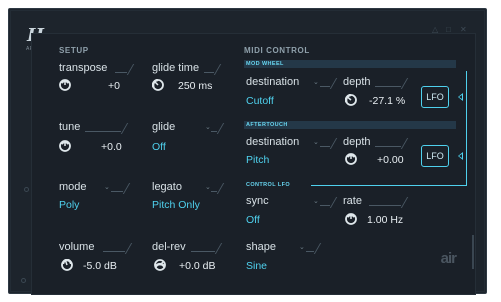  Describe the element at coordinates (160, 265) in the screenshot. I see `del-rev-knob-icon` at that location.